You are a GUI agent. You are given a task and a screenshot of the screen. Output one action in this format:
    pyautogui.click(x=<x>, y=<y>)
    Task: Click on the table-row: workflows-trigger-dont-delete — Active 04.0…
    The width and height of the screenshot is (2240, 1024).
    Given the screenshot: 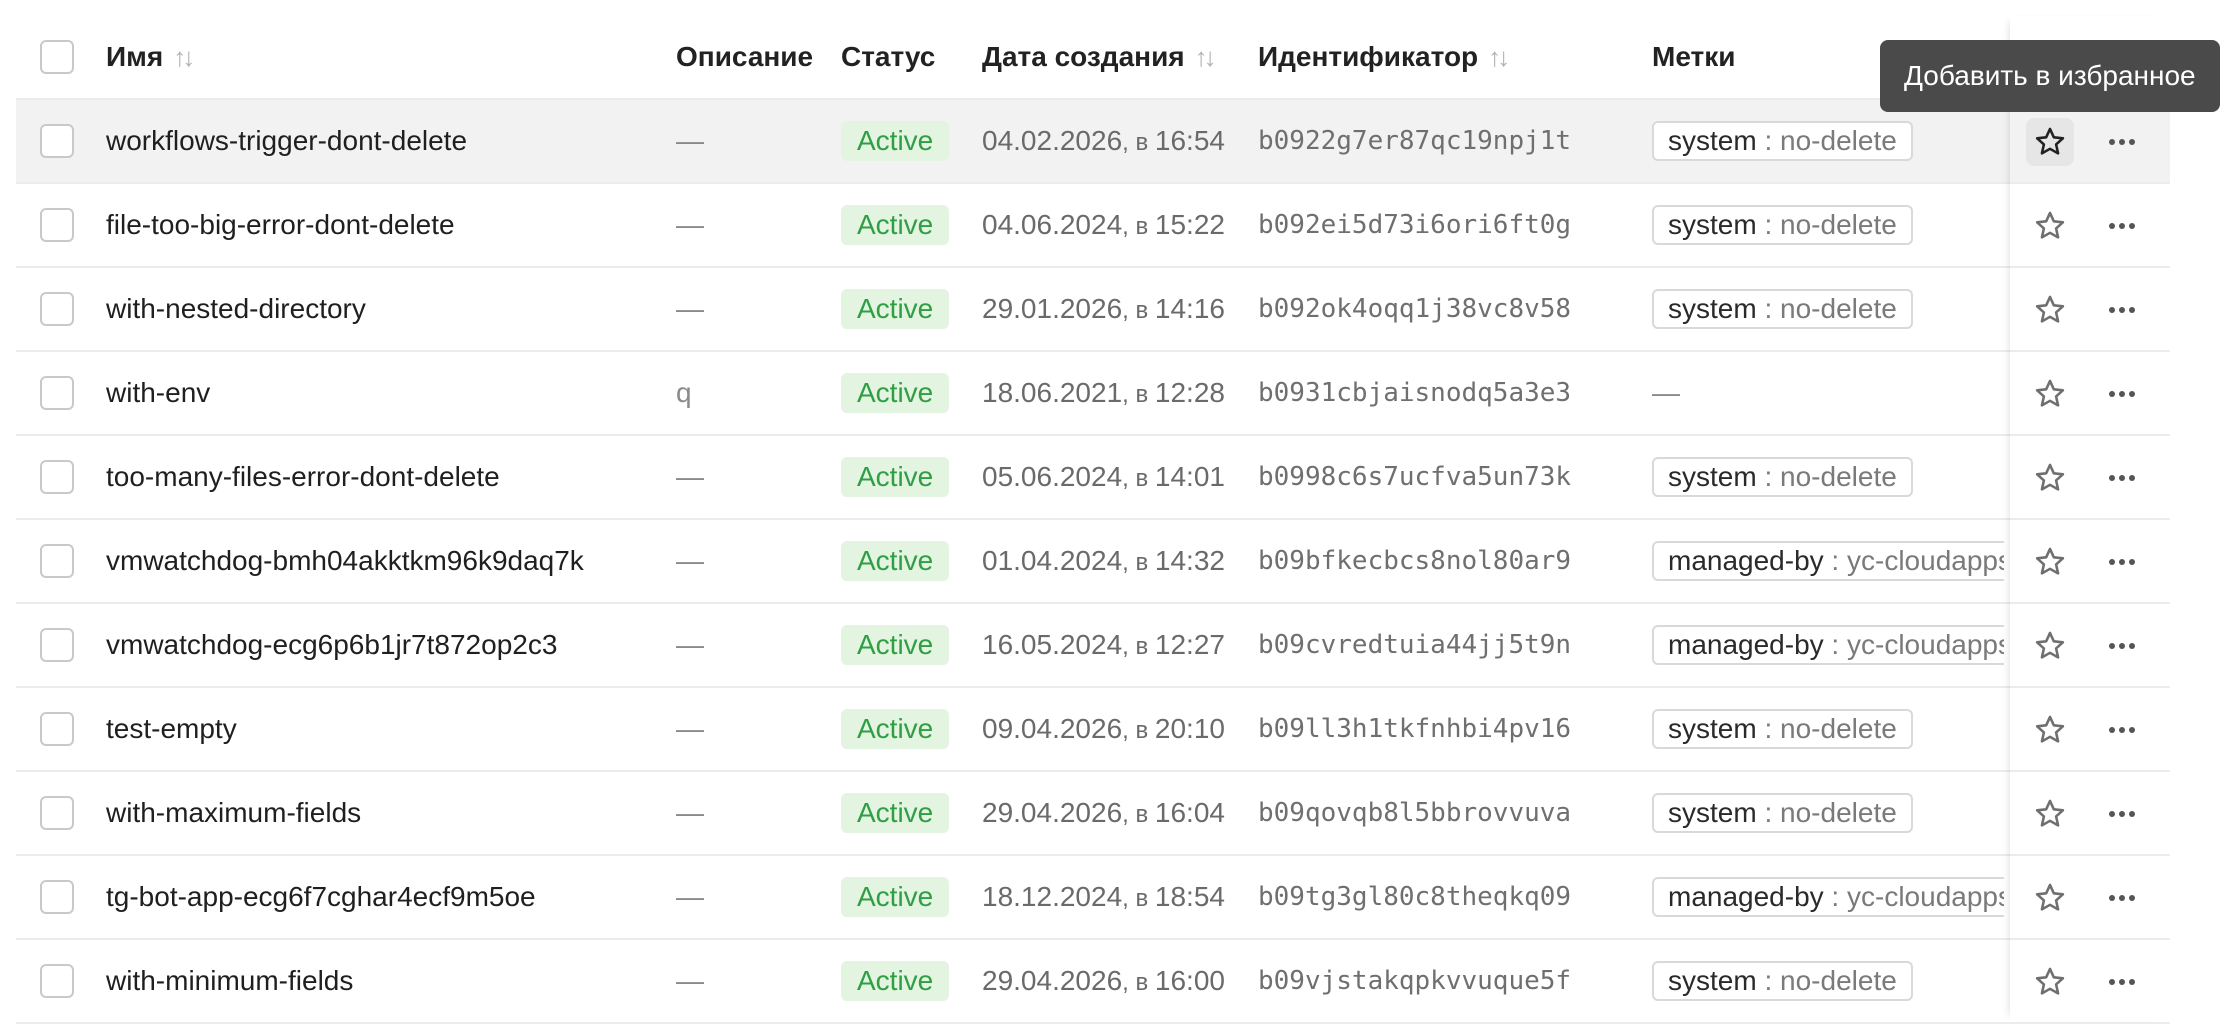 What is the action you would take?
    pyautogui.click(x=1093, y=142)
    